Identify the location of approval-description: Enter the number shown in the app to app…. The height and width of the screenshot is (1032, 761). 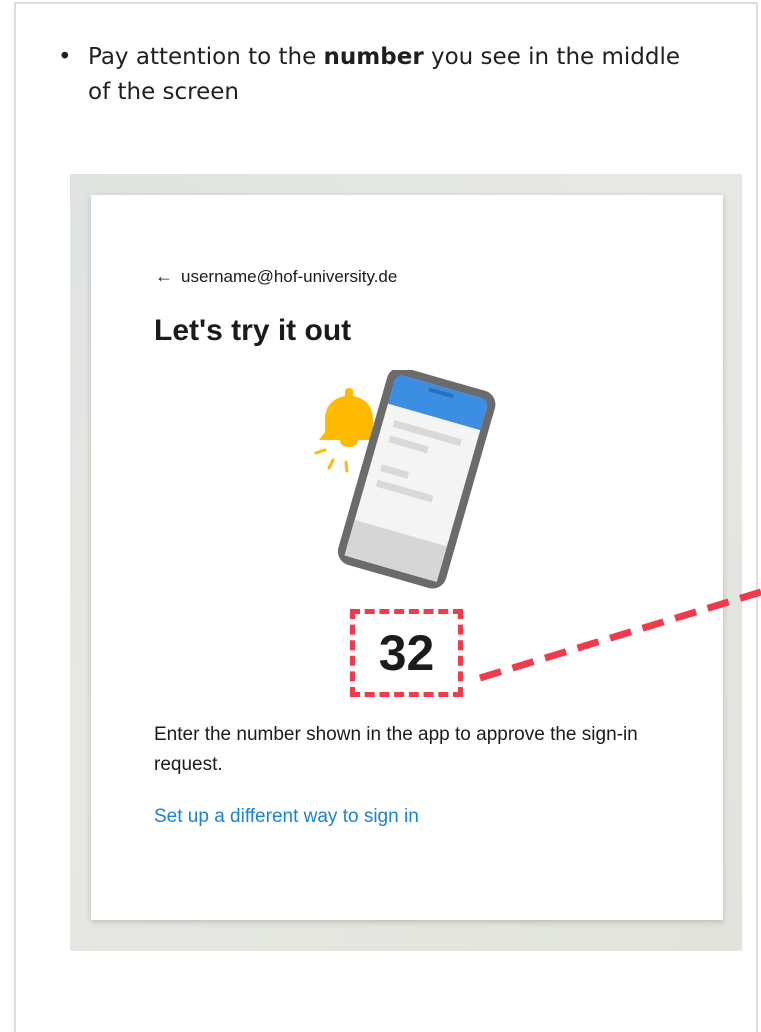
(396, 749).